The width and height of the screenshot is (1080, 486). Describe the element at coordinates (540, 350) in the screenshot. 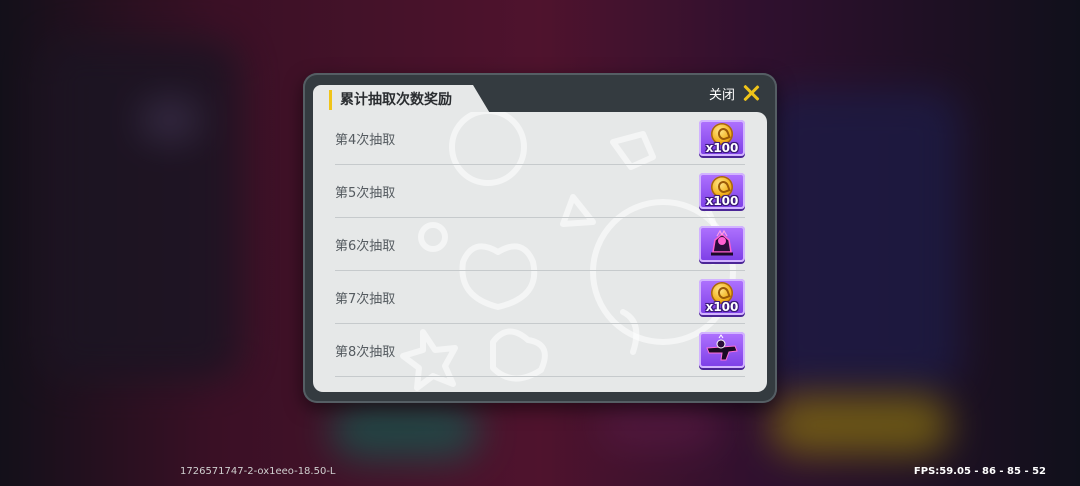

I see `list-item: 第8次抽取` at that location.